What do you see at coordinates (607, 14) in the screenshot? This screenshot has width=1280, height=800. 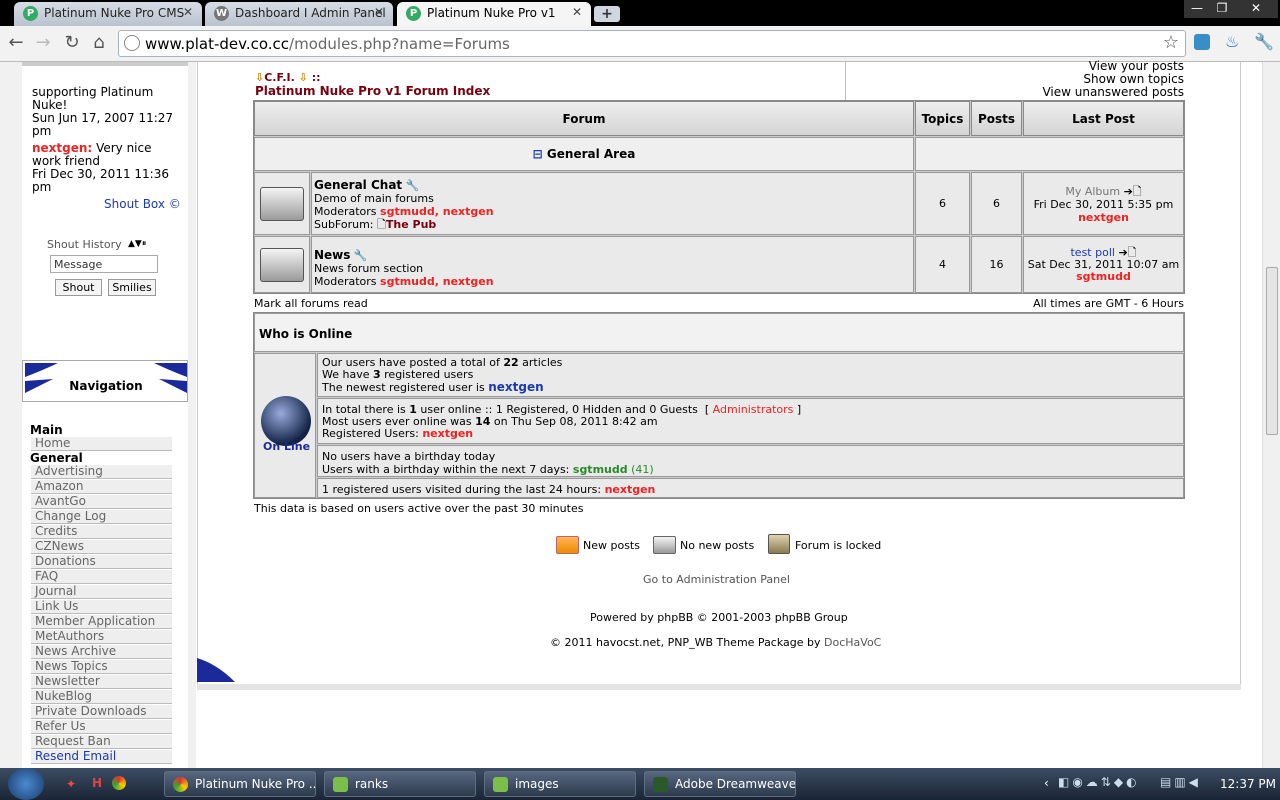 I see `new-tab-button: +` at bounding box center [607, 14].